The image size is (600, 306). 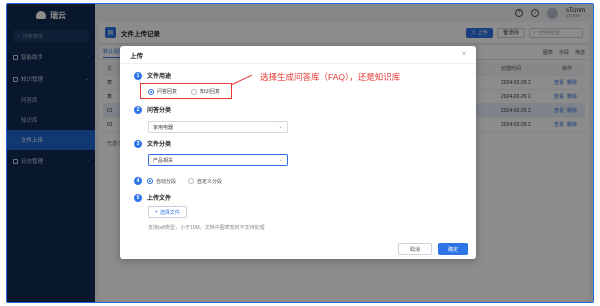 I want to click on upload-tip: 支持pdf类型，小于10M，文档中图表暂时不支持处理, so click(x=206, y=228).